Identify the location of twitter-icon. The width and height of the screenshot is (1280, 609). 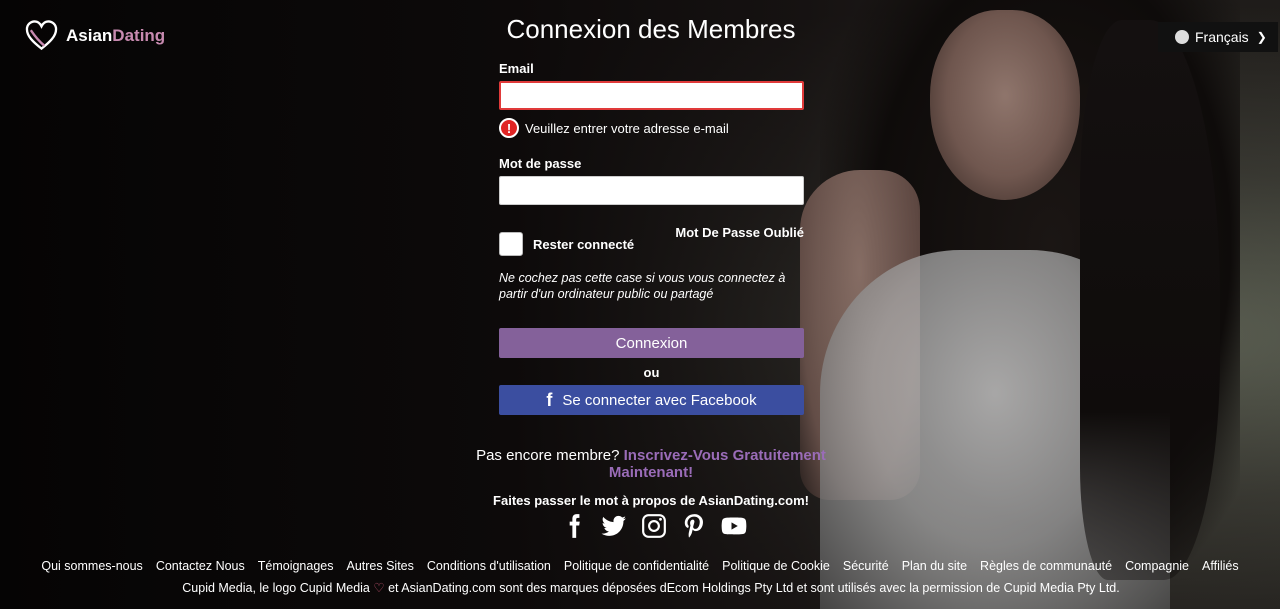
(614, 526).